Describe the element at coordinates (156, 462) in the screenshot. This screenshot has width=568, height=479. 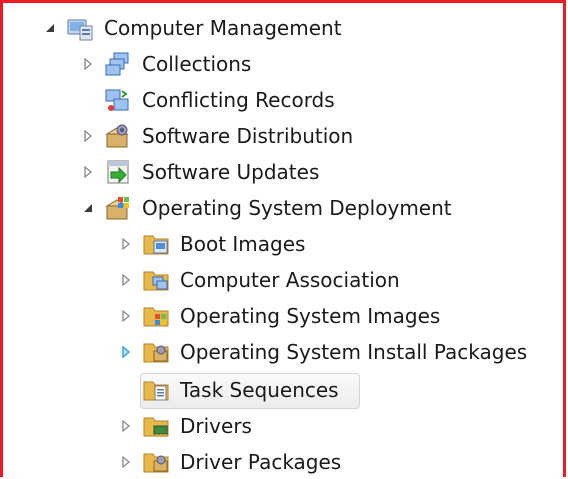
I see `driver-packages-folder-icon` at that location.